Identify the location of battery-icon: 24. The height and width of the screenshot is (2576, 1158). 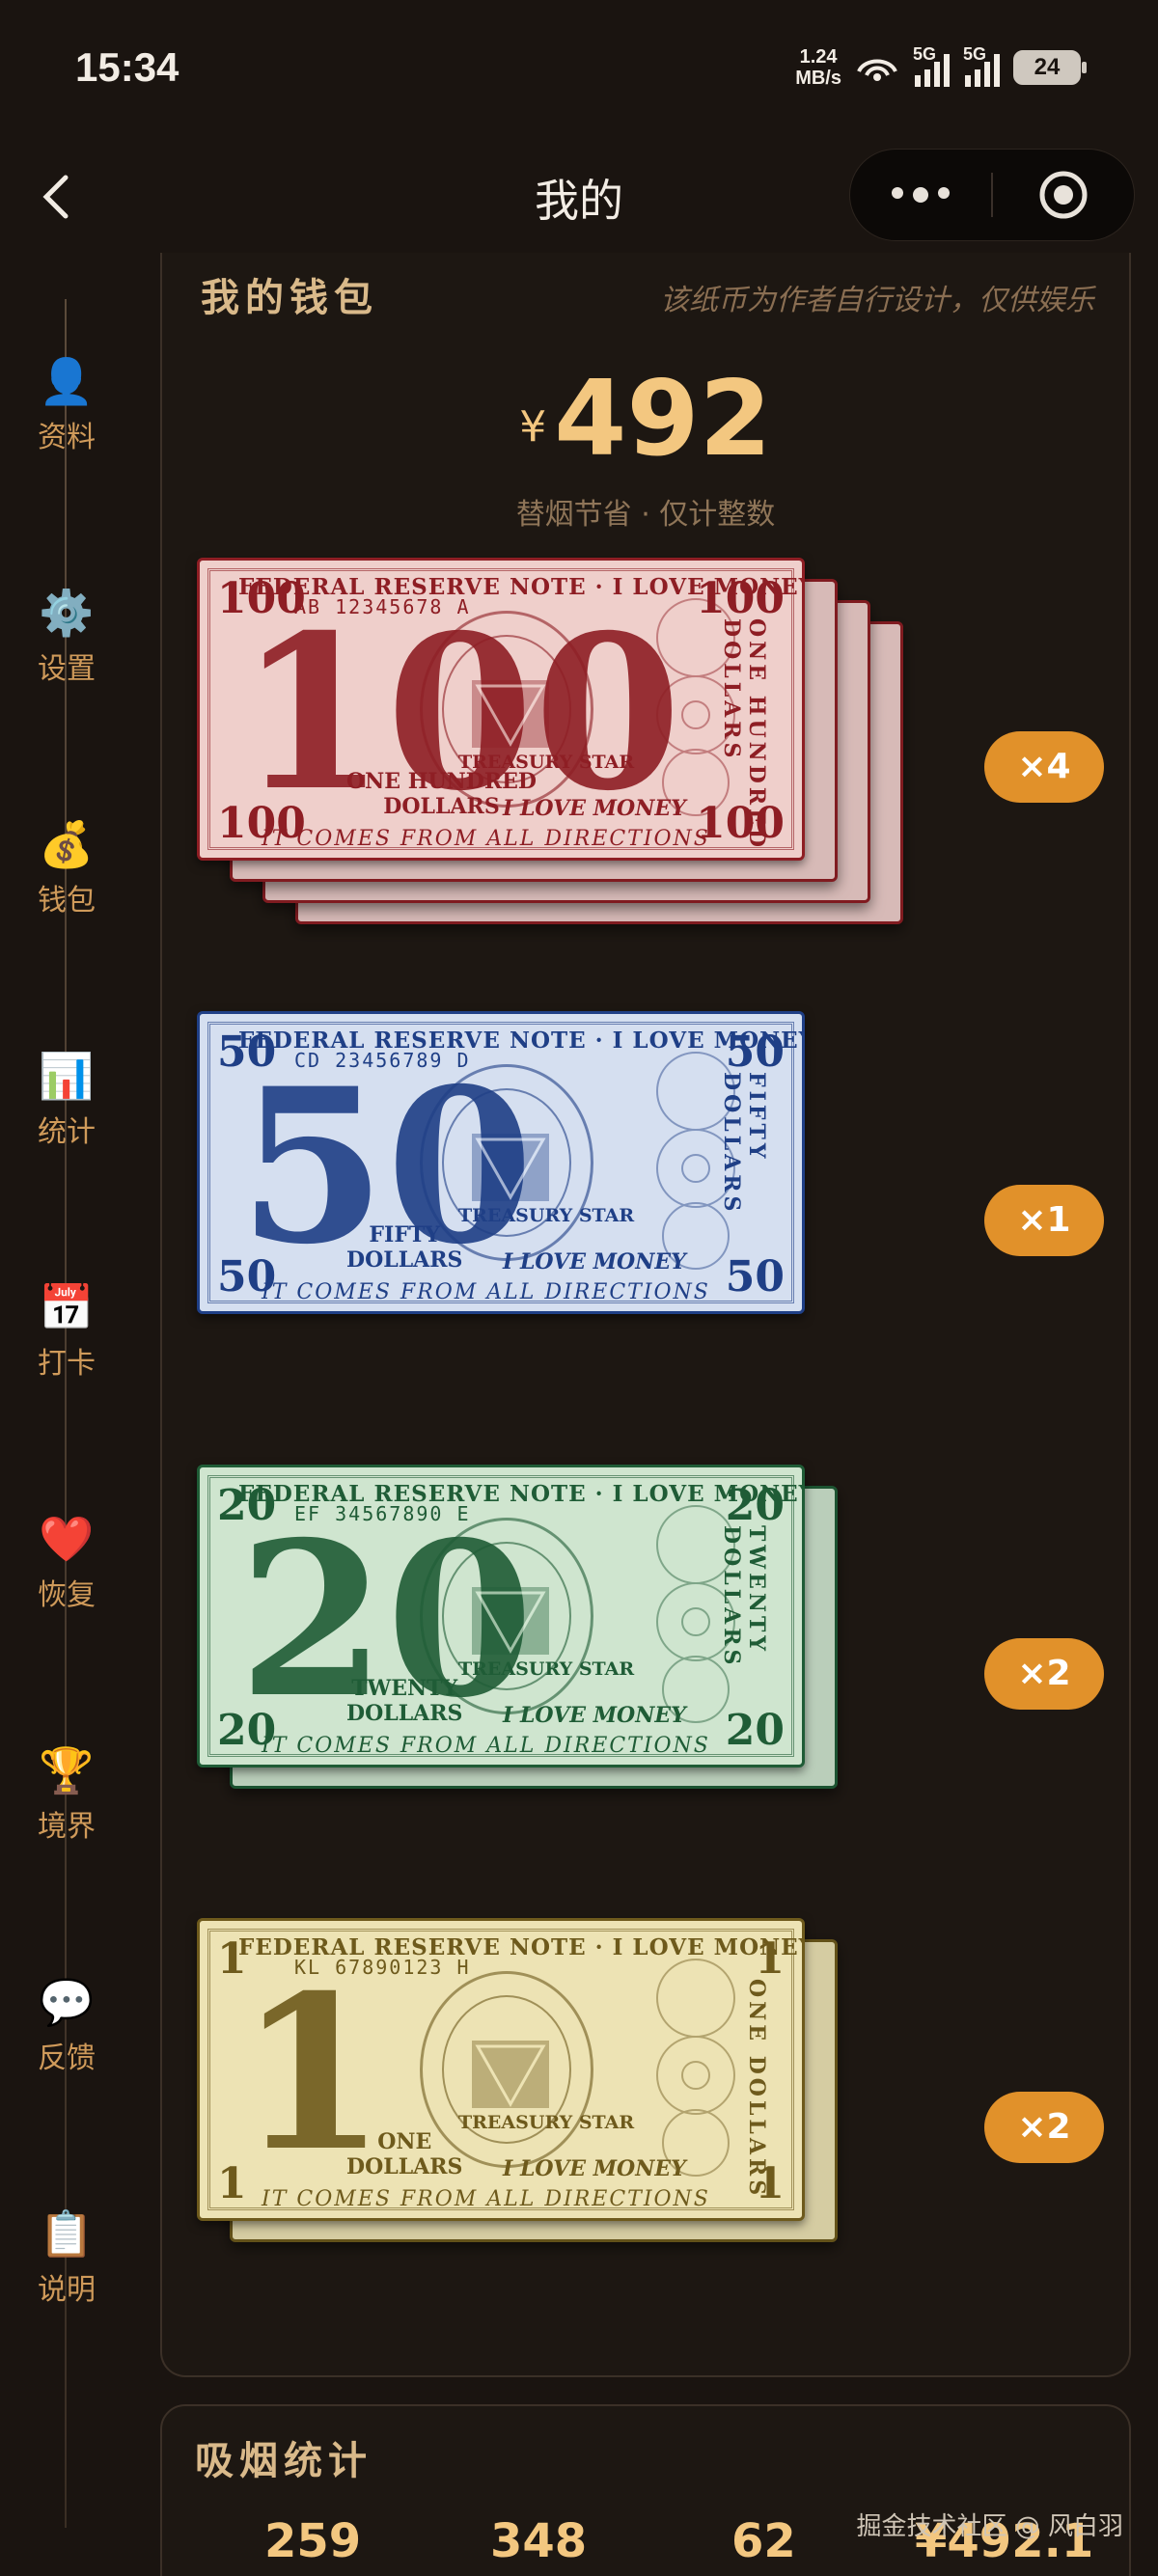
(1050, 67).